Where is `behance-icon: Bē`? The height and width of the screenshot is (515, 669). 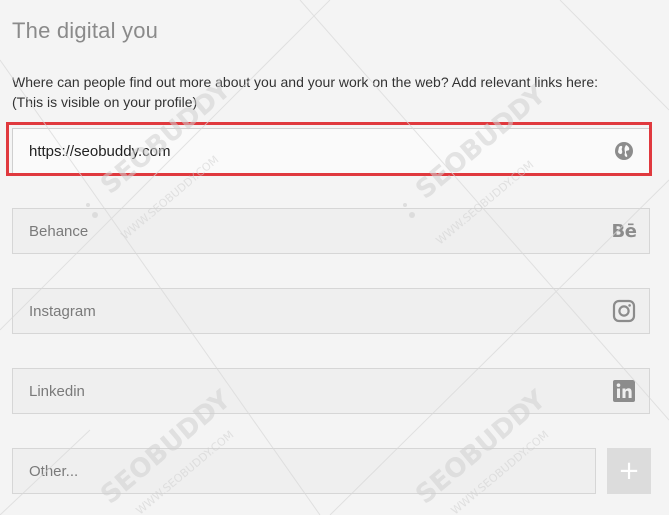
behance-icon: Bē is located at coordinates (624, 231).